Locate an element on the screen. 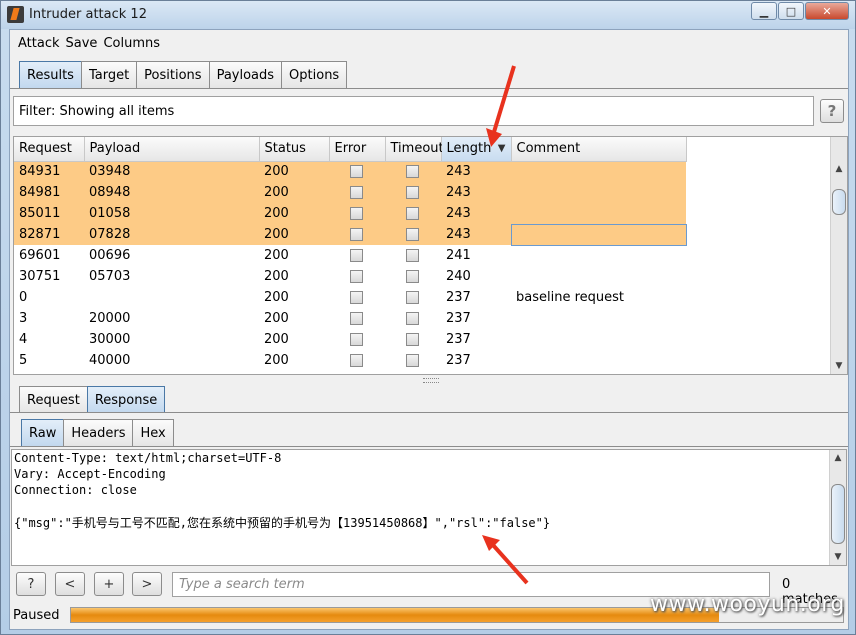 The height and width of the screenshot is (635, 856). tab-hex: Hex is located at coordinates (153, 432).